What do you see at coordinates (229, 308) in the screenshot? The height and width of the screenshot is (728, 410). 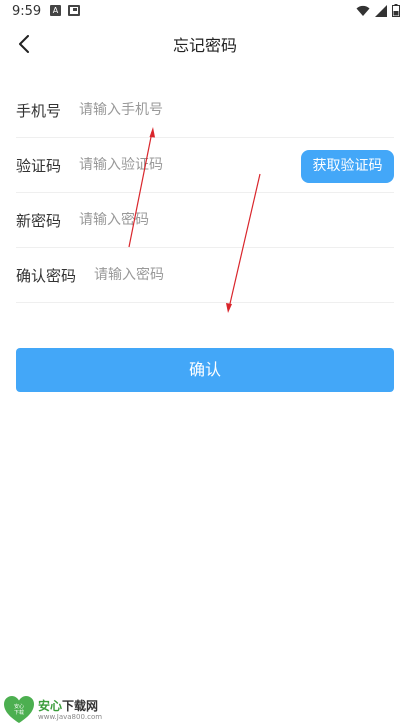 I see `annotation-arrowhead-down` at bounding box center [229, 308].